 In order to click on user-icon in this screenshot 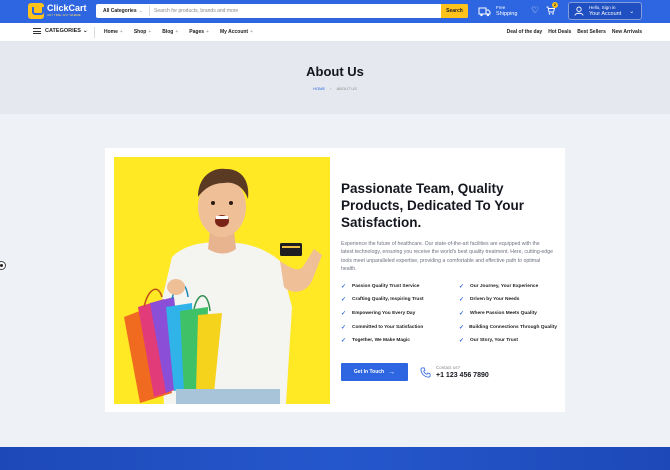, I will do `click(579, 11)`.